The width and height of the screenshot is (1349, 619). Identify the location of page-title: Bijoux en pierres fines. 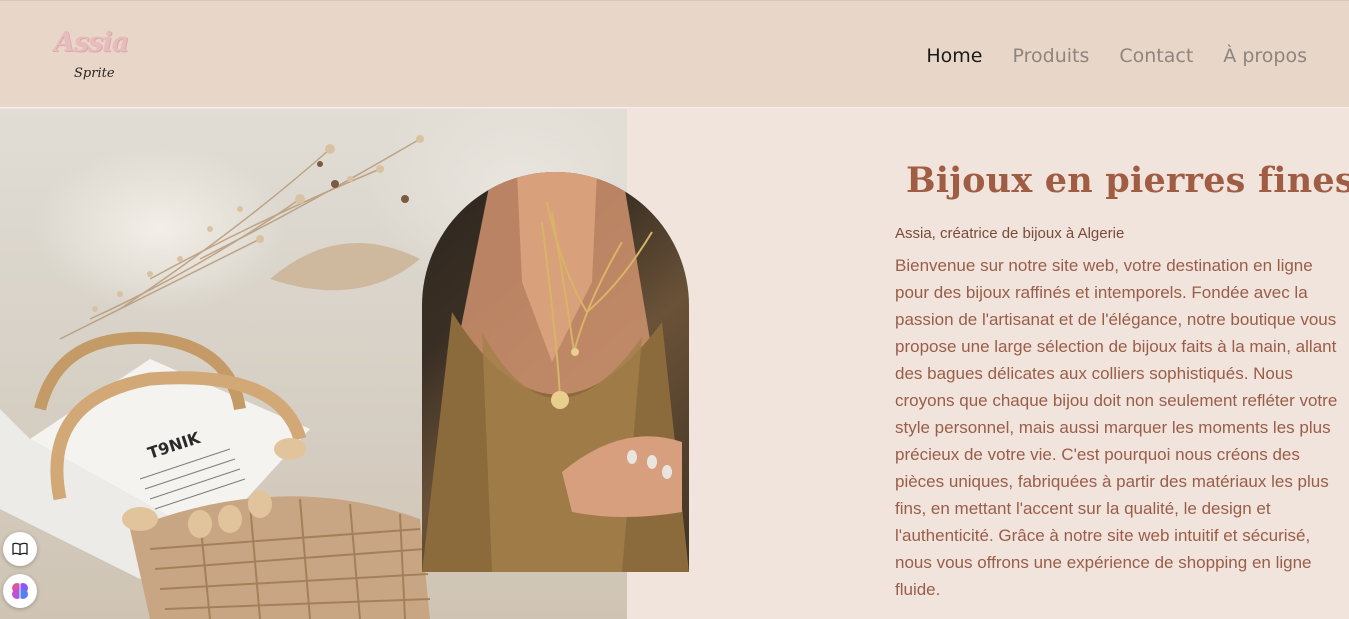
(1127, 180).